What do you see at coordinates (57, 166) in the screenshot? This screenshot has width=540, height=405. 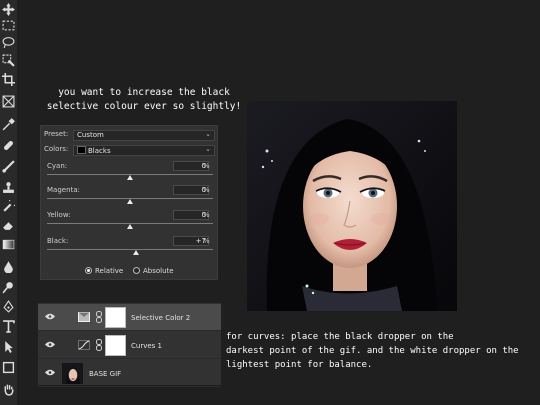 I see `cyan-label: Cyan:` at bounding box center [57, 166].